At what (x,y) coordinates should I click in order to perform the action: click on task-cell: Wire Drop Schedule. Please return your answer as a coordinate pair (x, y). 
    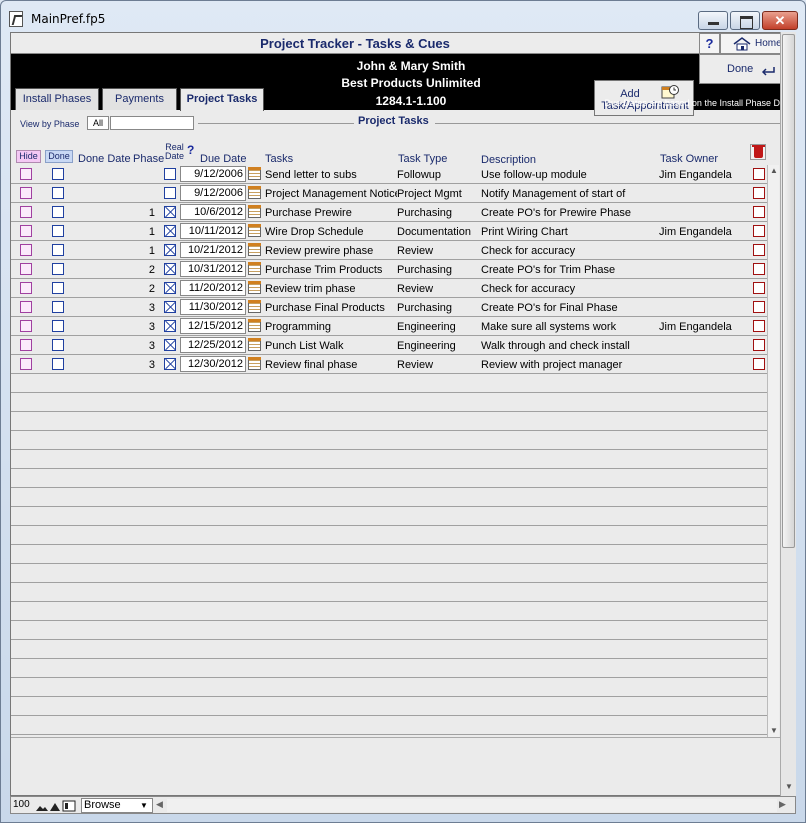
    Looking at the image, I should click on (331, 232).